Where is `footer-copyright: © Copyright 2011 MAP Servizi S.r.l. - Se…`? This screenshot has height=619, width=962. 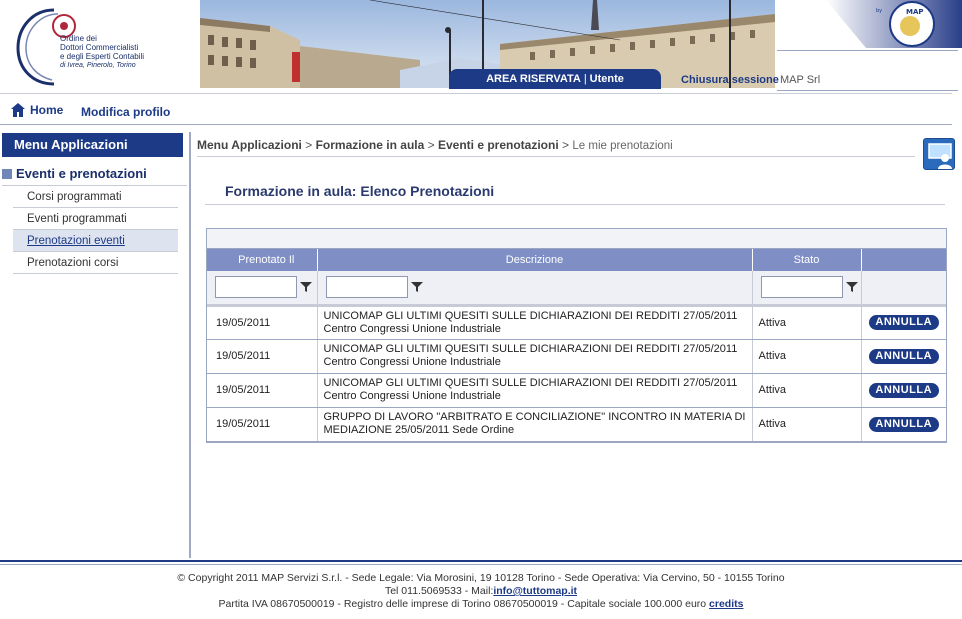 footer-copyright: © Copyright 2011 MAP Servizi S.r.l. - Se… is located at coordinates (481, 578).